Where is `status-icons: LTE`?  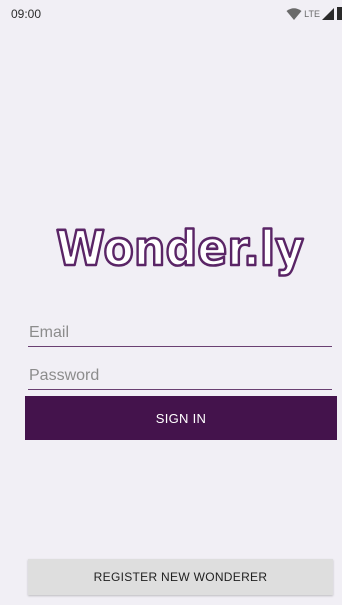
status-icons: LTE is located at coordinates (314, 13).